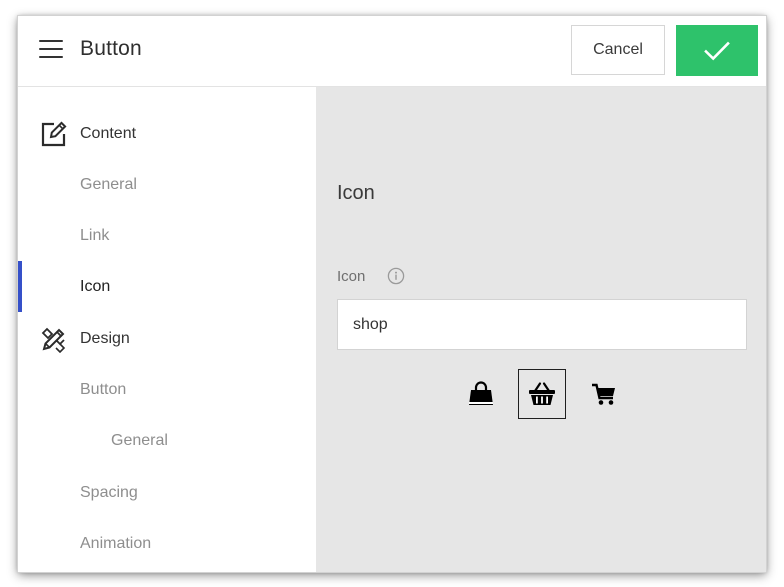 Image resolution: width=784 pixels, height=587 pixels. I want to click on sidebar-item-content: Content, so click(167, 133).